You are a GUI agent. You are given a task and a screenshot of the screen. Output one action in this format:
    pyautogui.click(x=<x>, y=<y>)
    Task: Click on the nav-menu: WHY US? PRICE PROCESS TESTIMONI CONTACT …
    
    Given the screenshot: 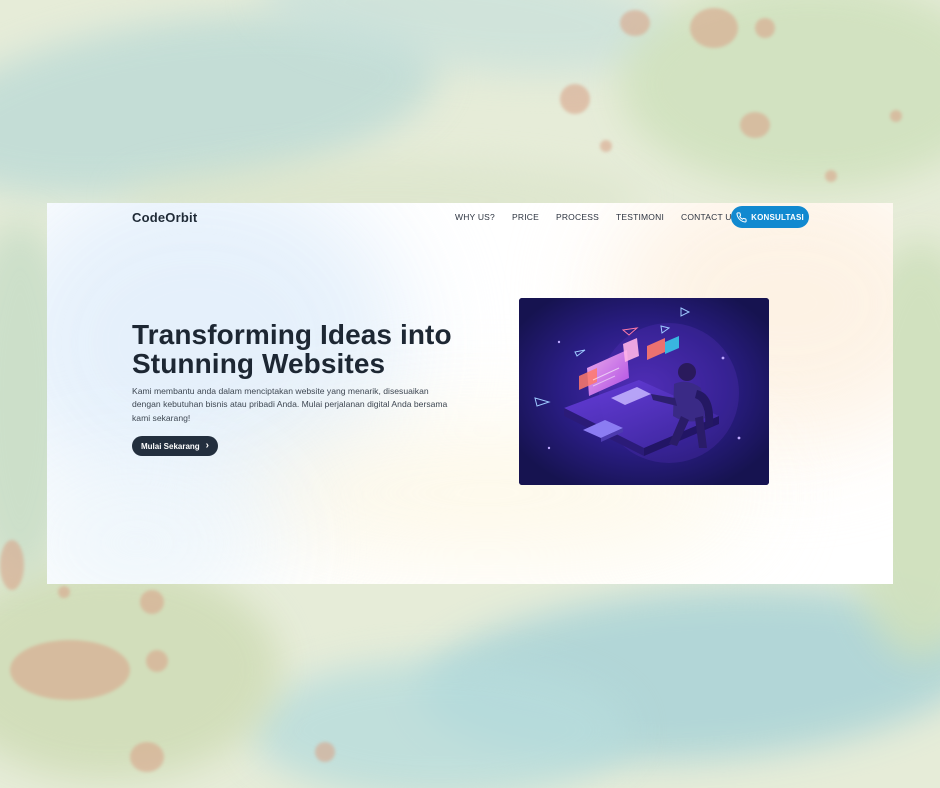 What is the action you would take?
    pyautogui.click(x=604, y=217)
    